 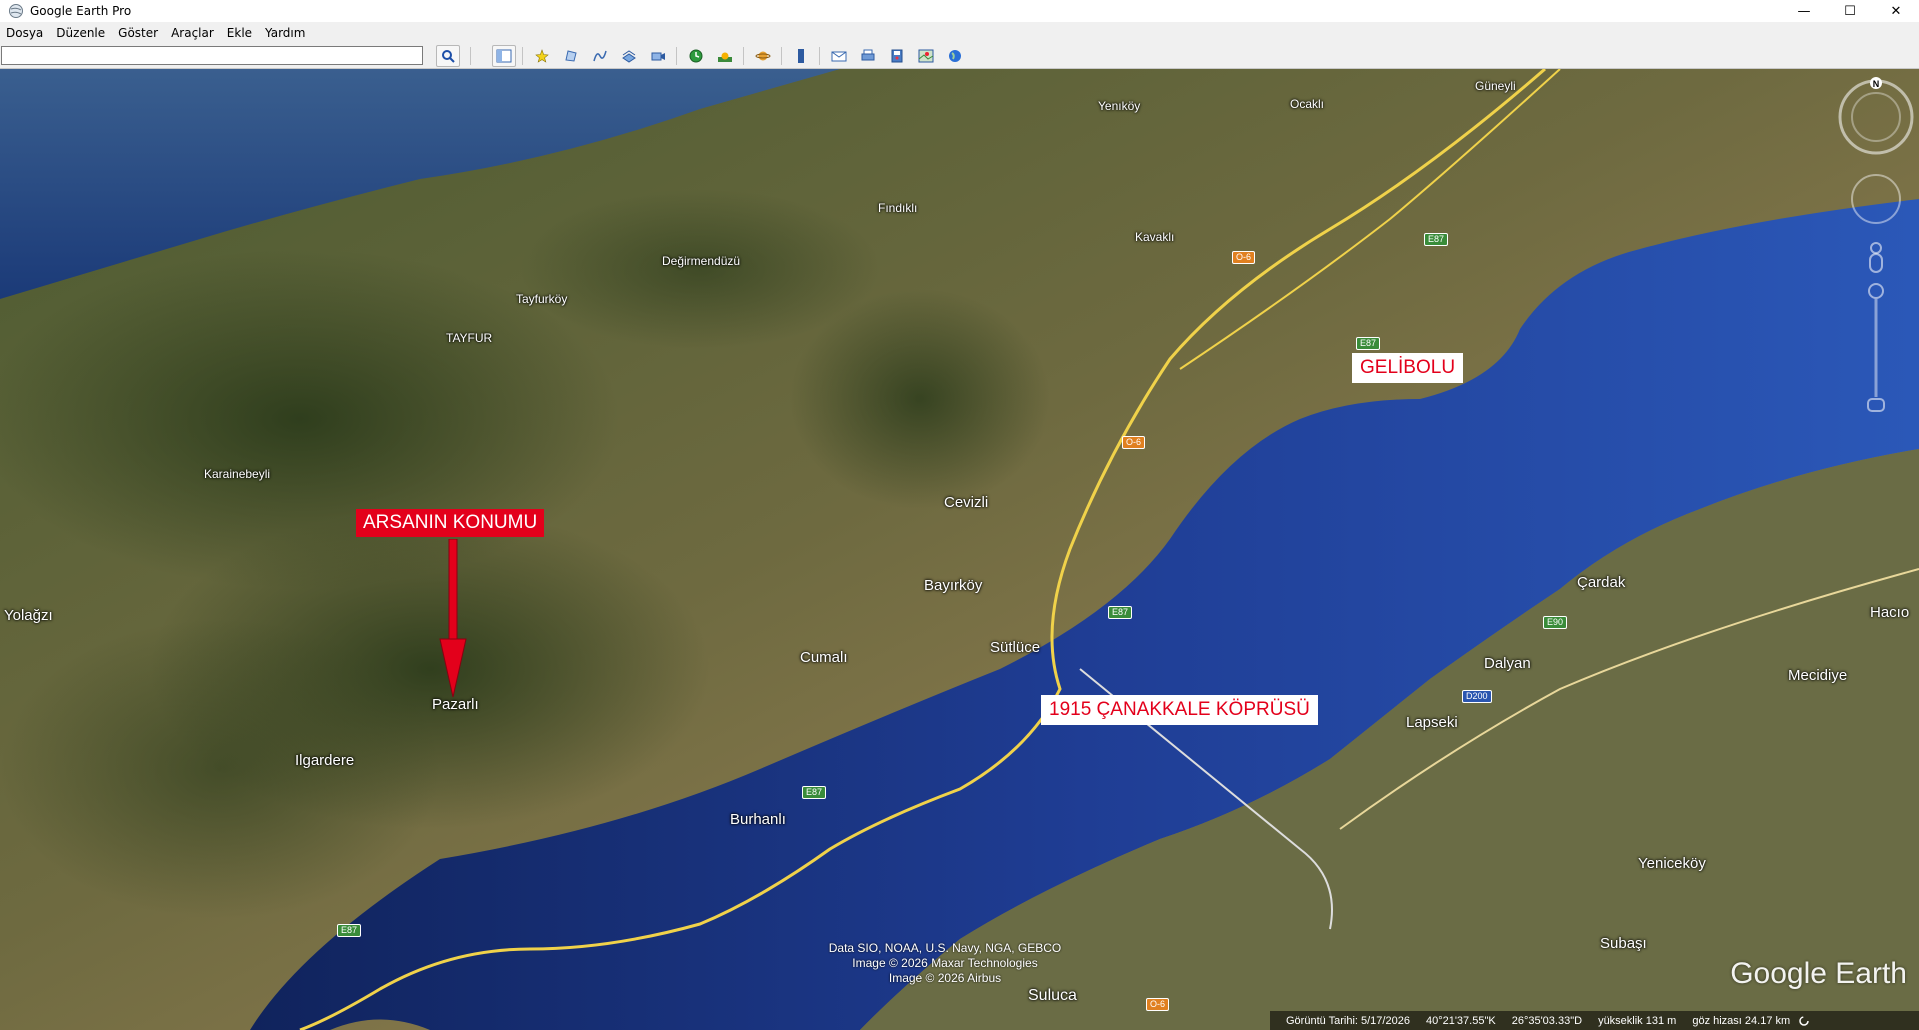 I want to click on place-label: Subaşı, so click(x=1623, y=943).